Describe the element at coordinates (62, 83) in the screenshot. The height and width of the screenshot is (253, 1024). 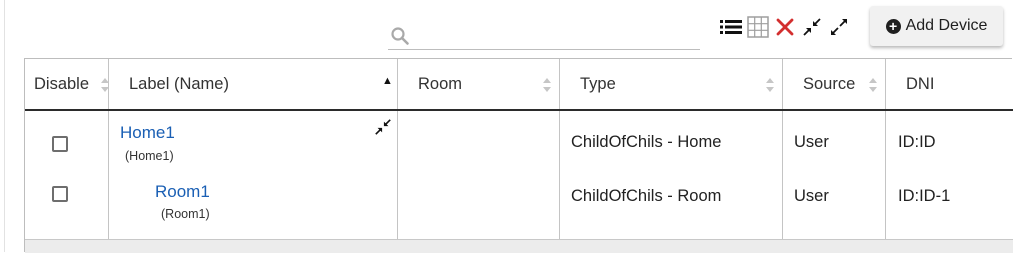
I see `header-disable-label: Disable` at that location.